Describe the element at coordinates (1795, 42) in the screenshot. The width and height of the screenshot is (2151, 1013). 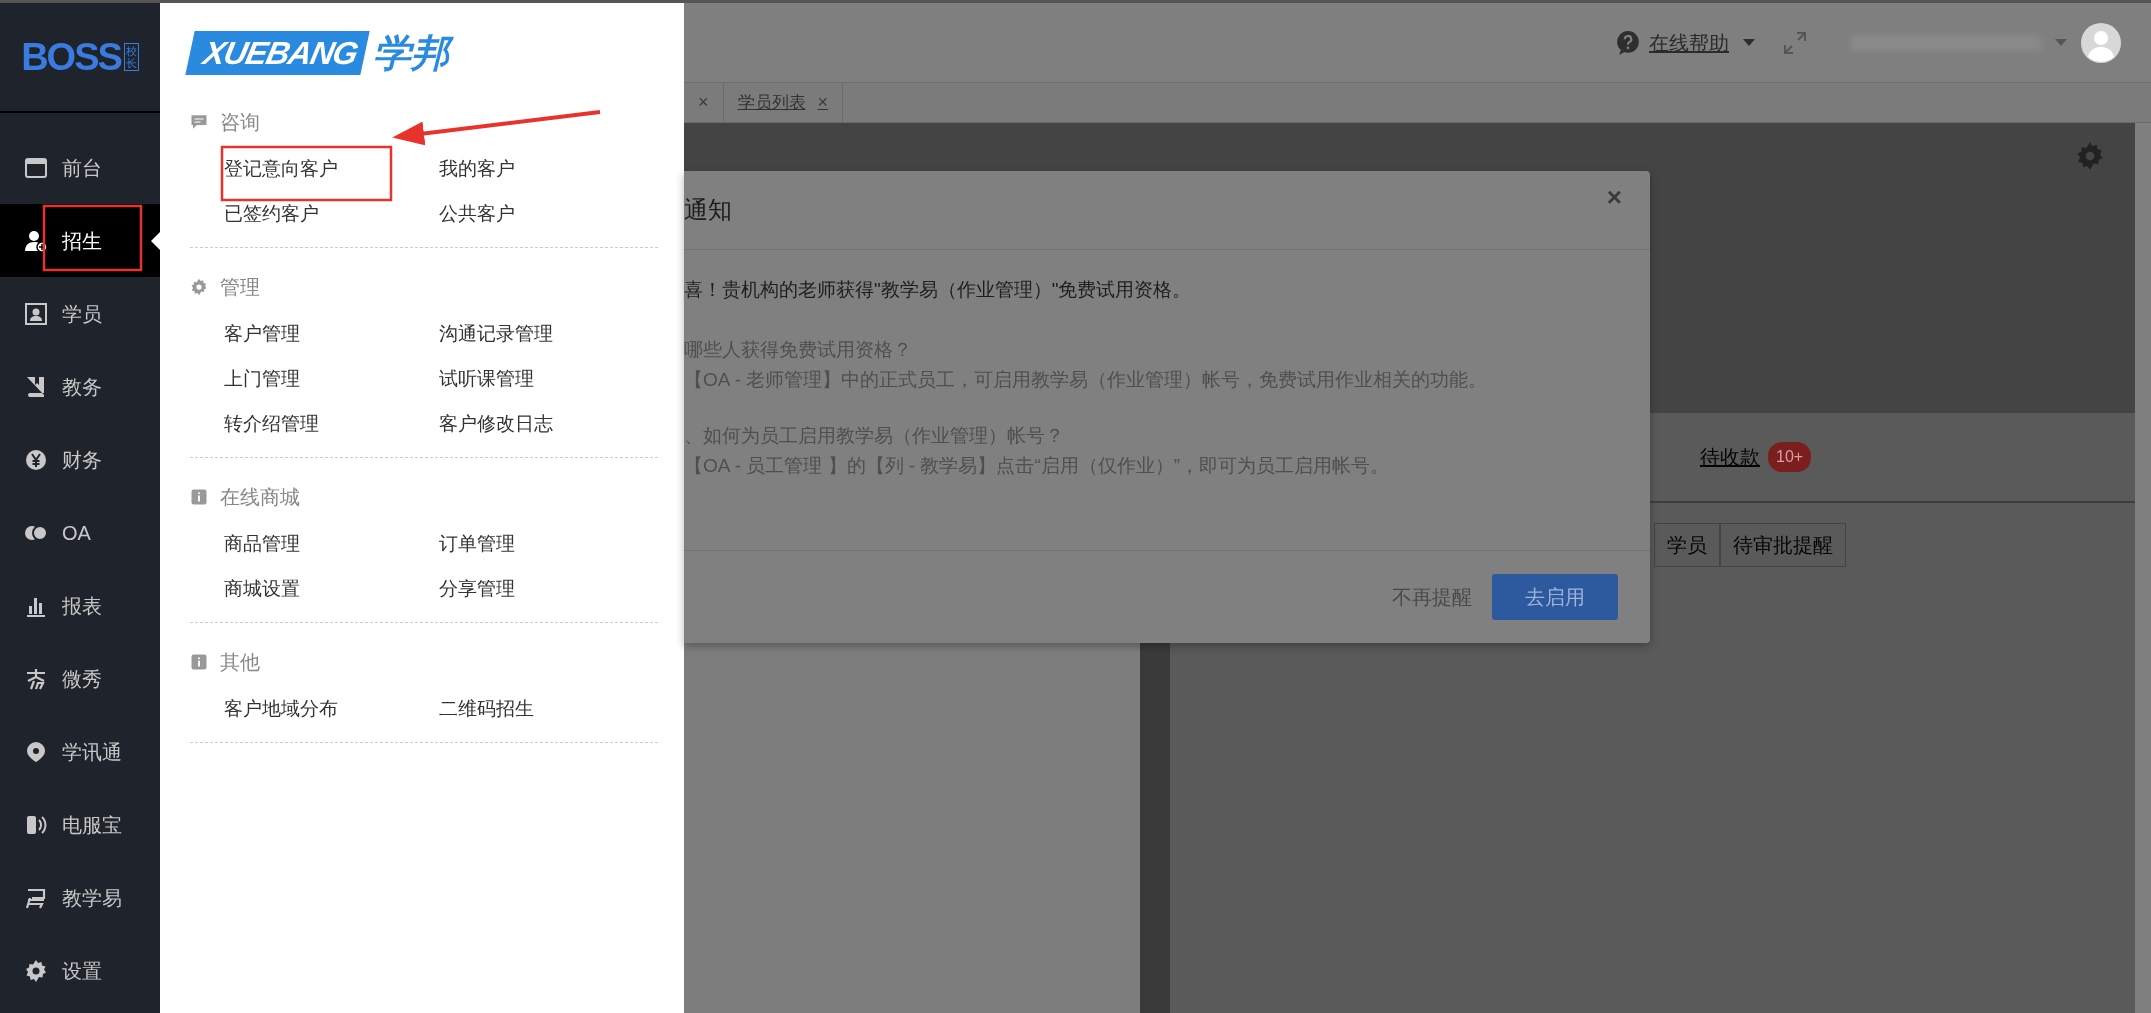
I see `expand-icon` at that location.